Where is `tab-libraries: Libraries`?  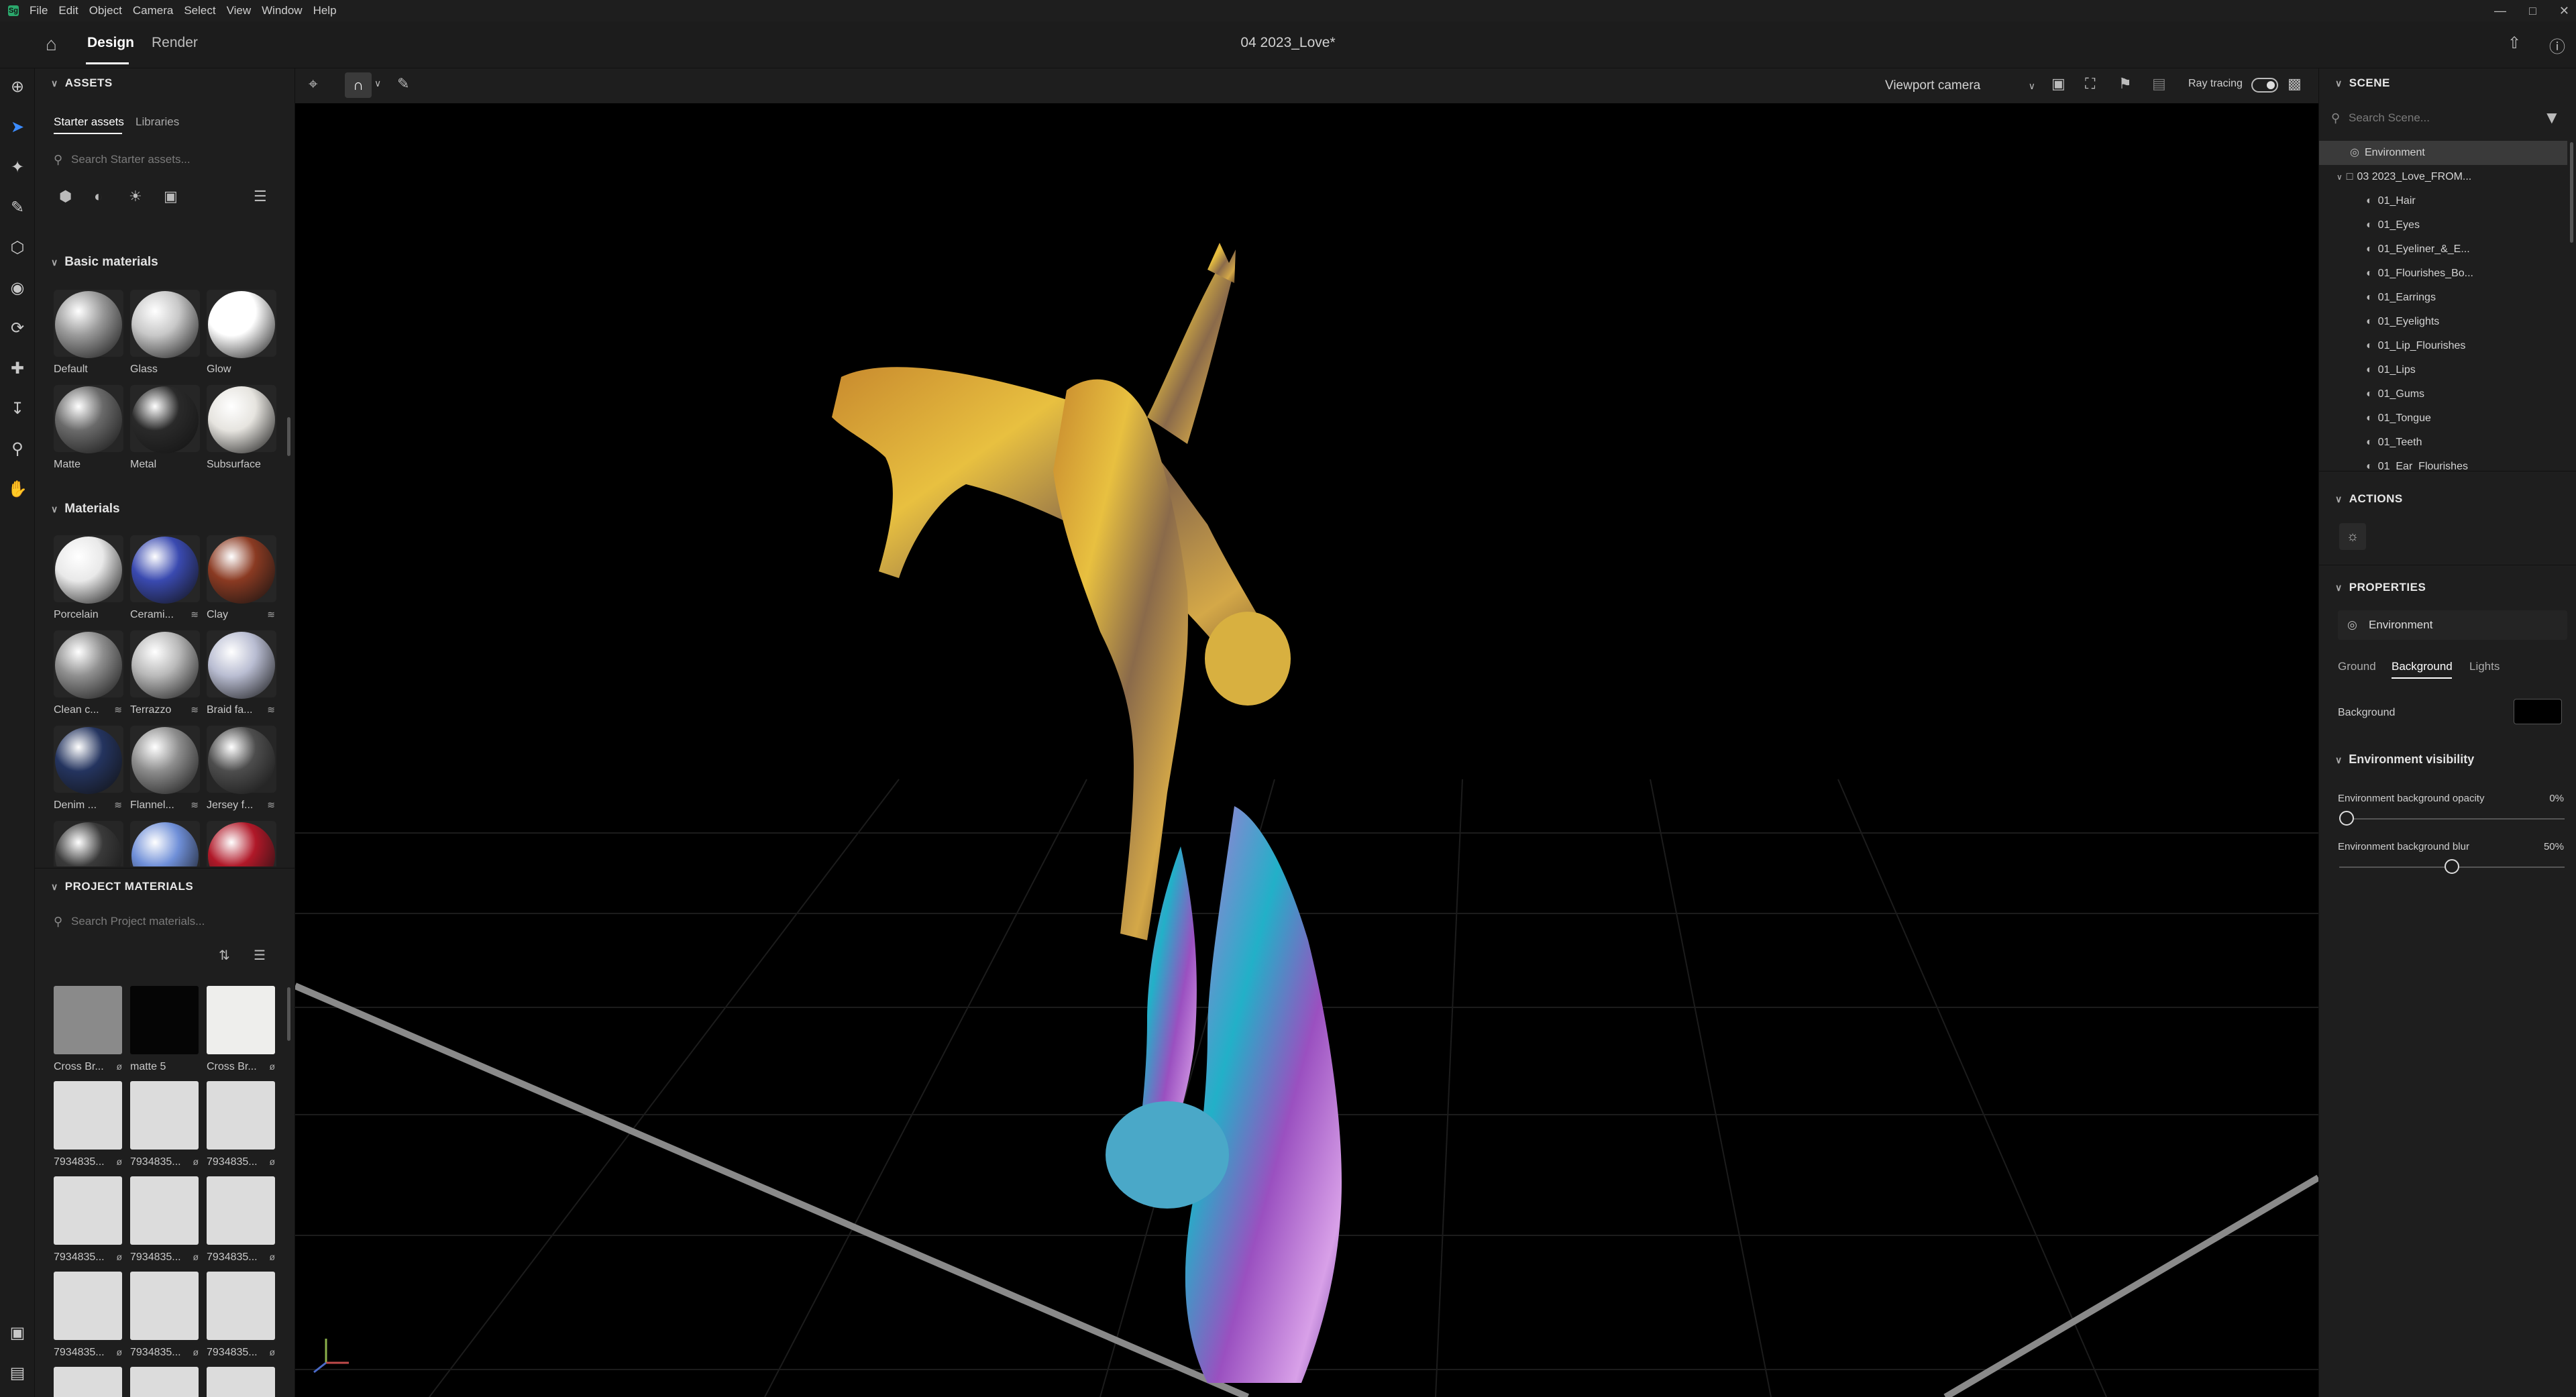 tab-libraries: Libraries is located at coordinates (157, 122).